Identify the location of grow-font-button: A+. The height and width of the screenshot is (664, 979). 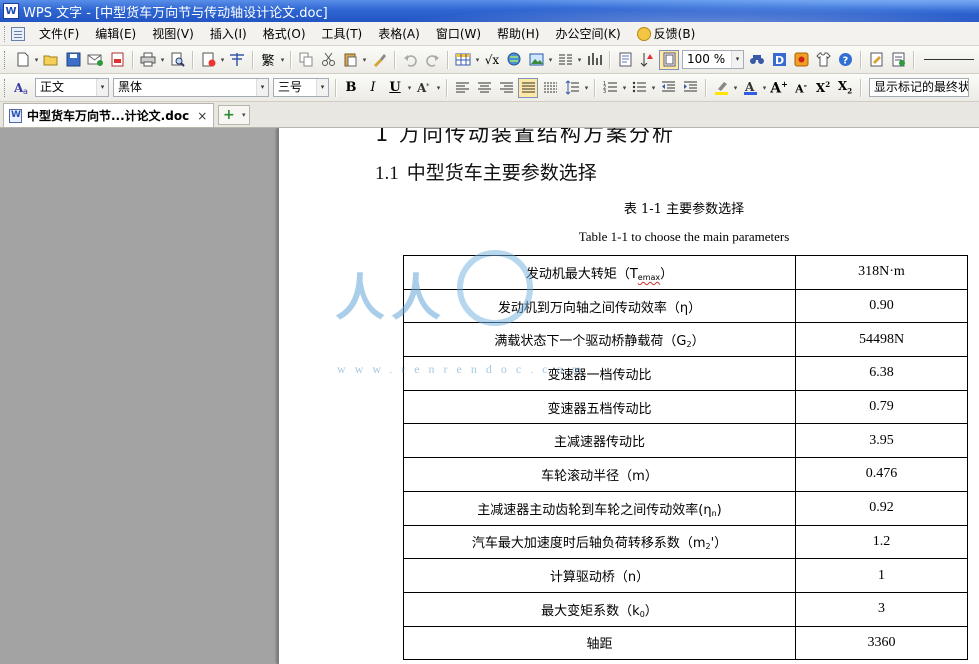
(779, 88).